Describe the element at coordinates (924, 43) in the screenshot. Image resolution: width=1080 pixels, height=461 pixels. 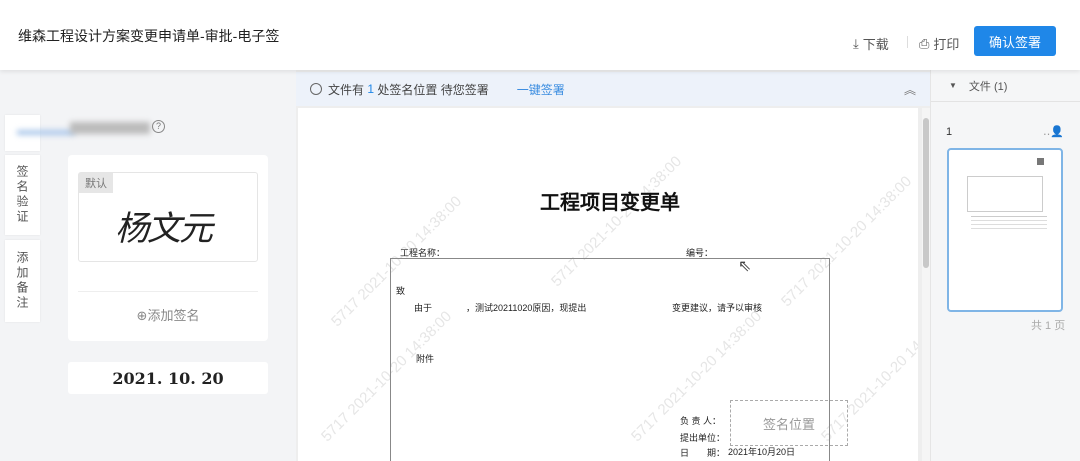
I see `printer-icon: ⎙` at that location.